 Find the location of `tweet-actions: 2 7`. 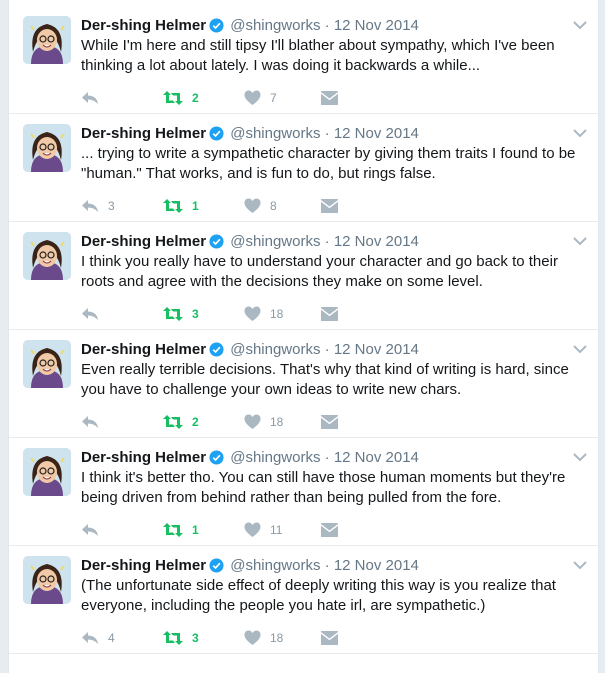

tweet-actions: 2 7 is located at coordinates (226, 98).